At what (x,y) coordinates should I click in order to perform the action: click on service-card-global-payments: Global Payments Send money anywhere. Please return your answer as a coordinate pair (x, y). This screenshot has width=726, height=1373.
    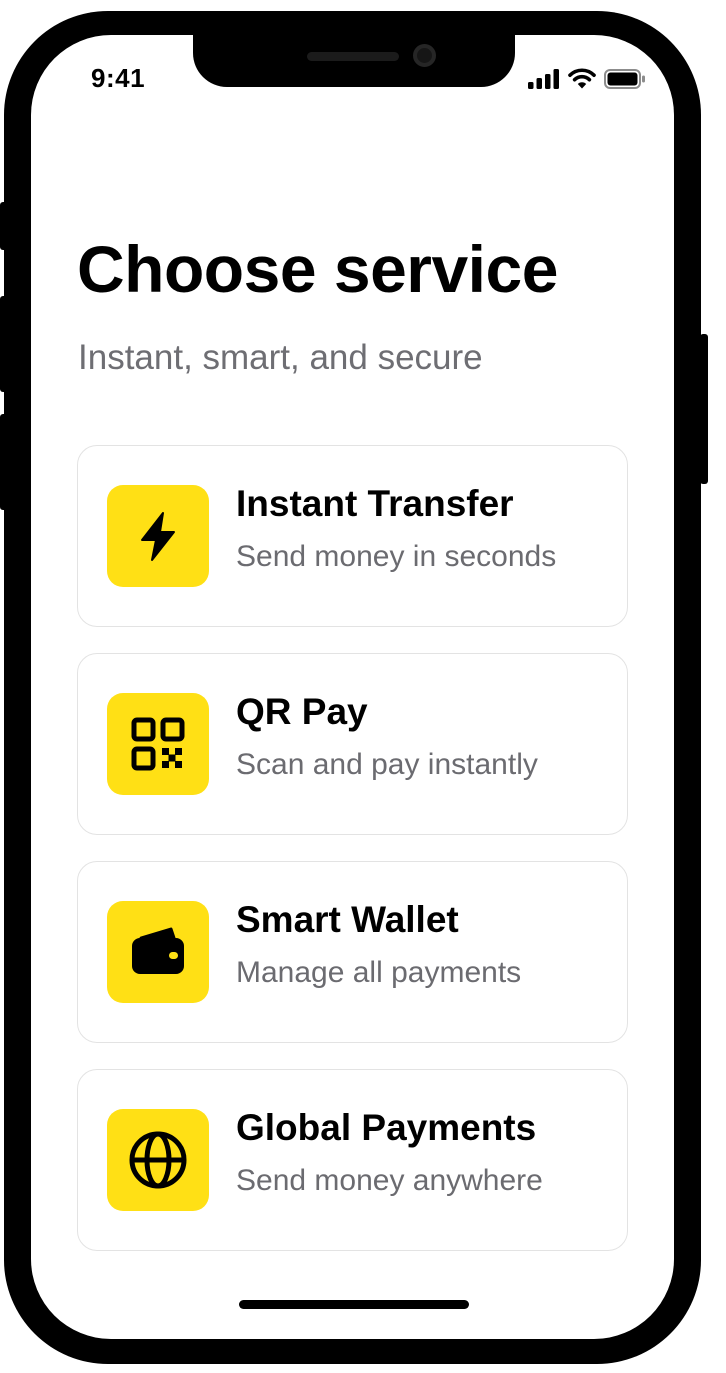
    Looking at the image, I should click on (352, 1160).